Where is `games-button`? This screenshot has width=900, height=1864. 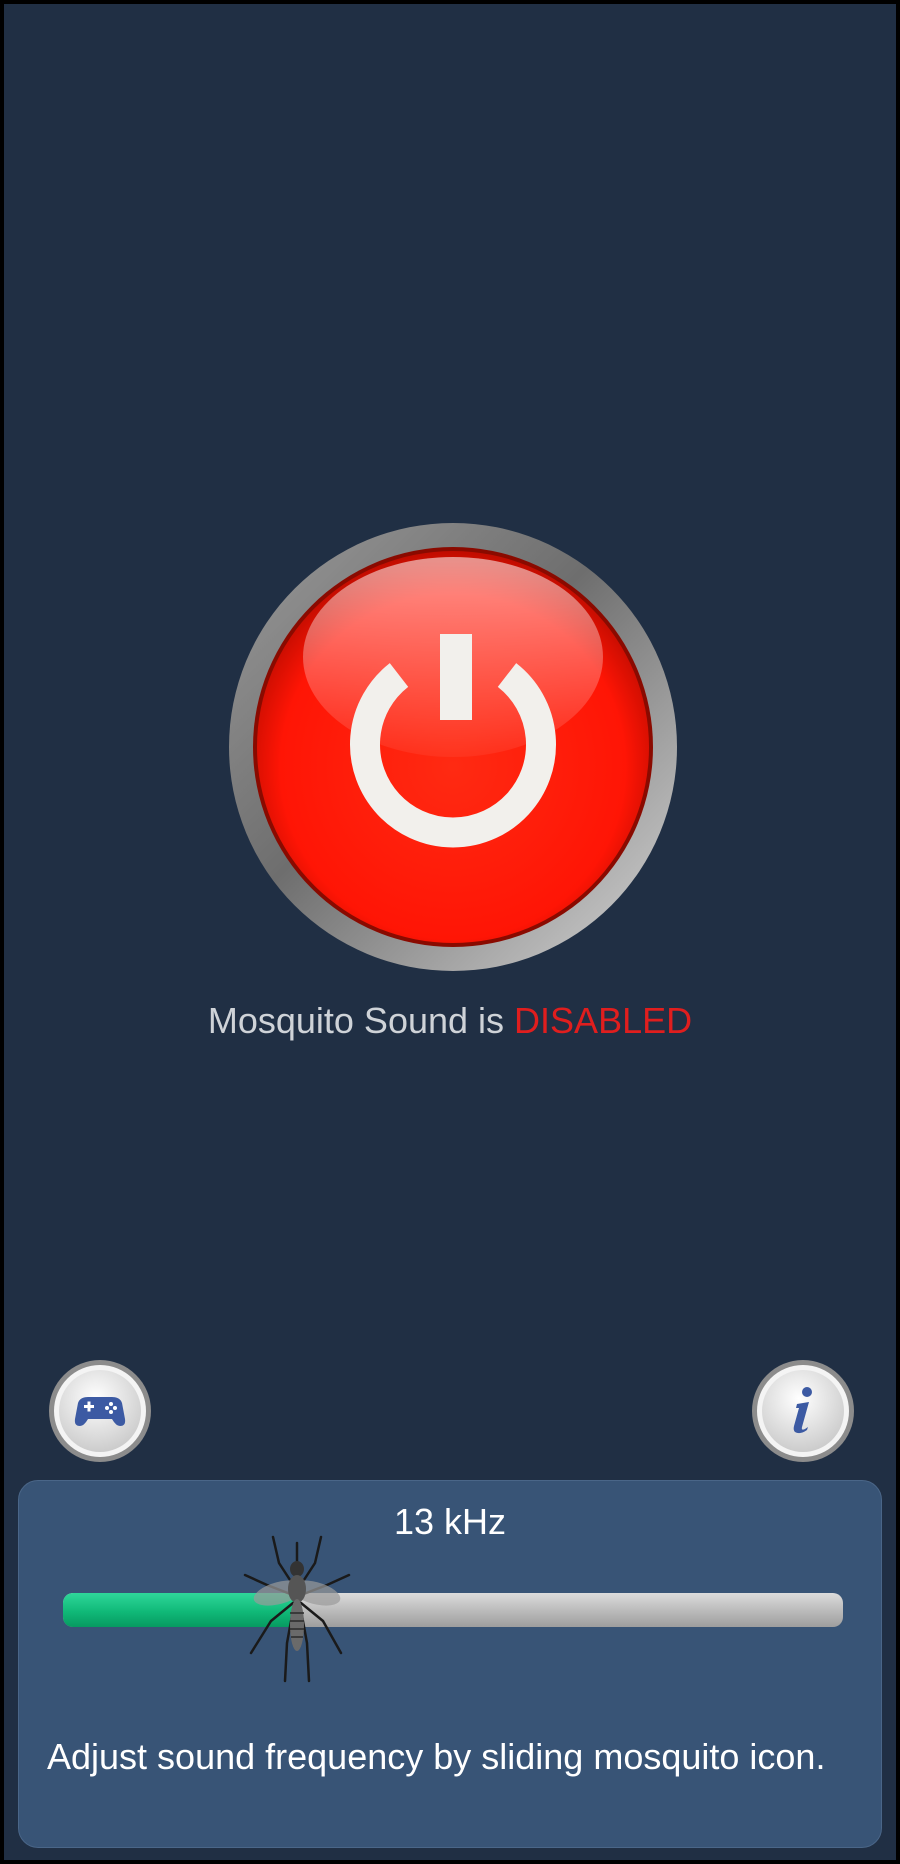
games-button is located at coordinates (100, 1411).